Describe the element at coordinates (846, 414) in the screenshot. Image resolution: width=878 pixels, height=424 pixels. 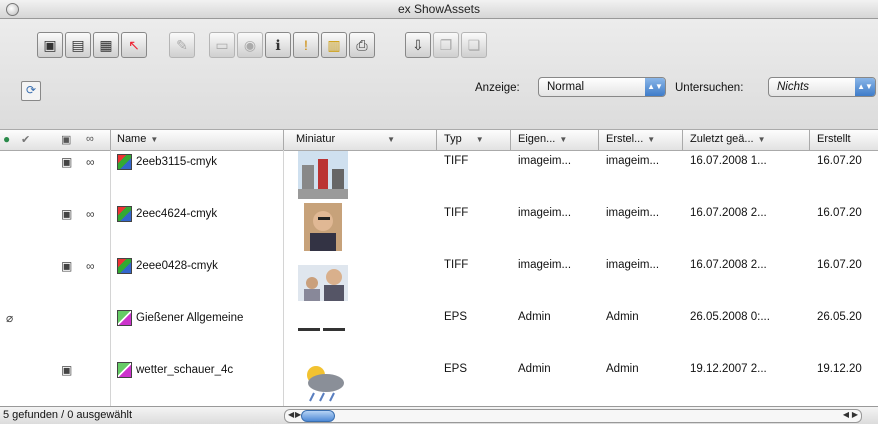
I see `scroll-left-end-icon: ◀` at that location.